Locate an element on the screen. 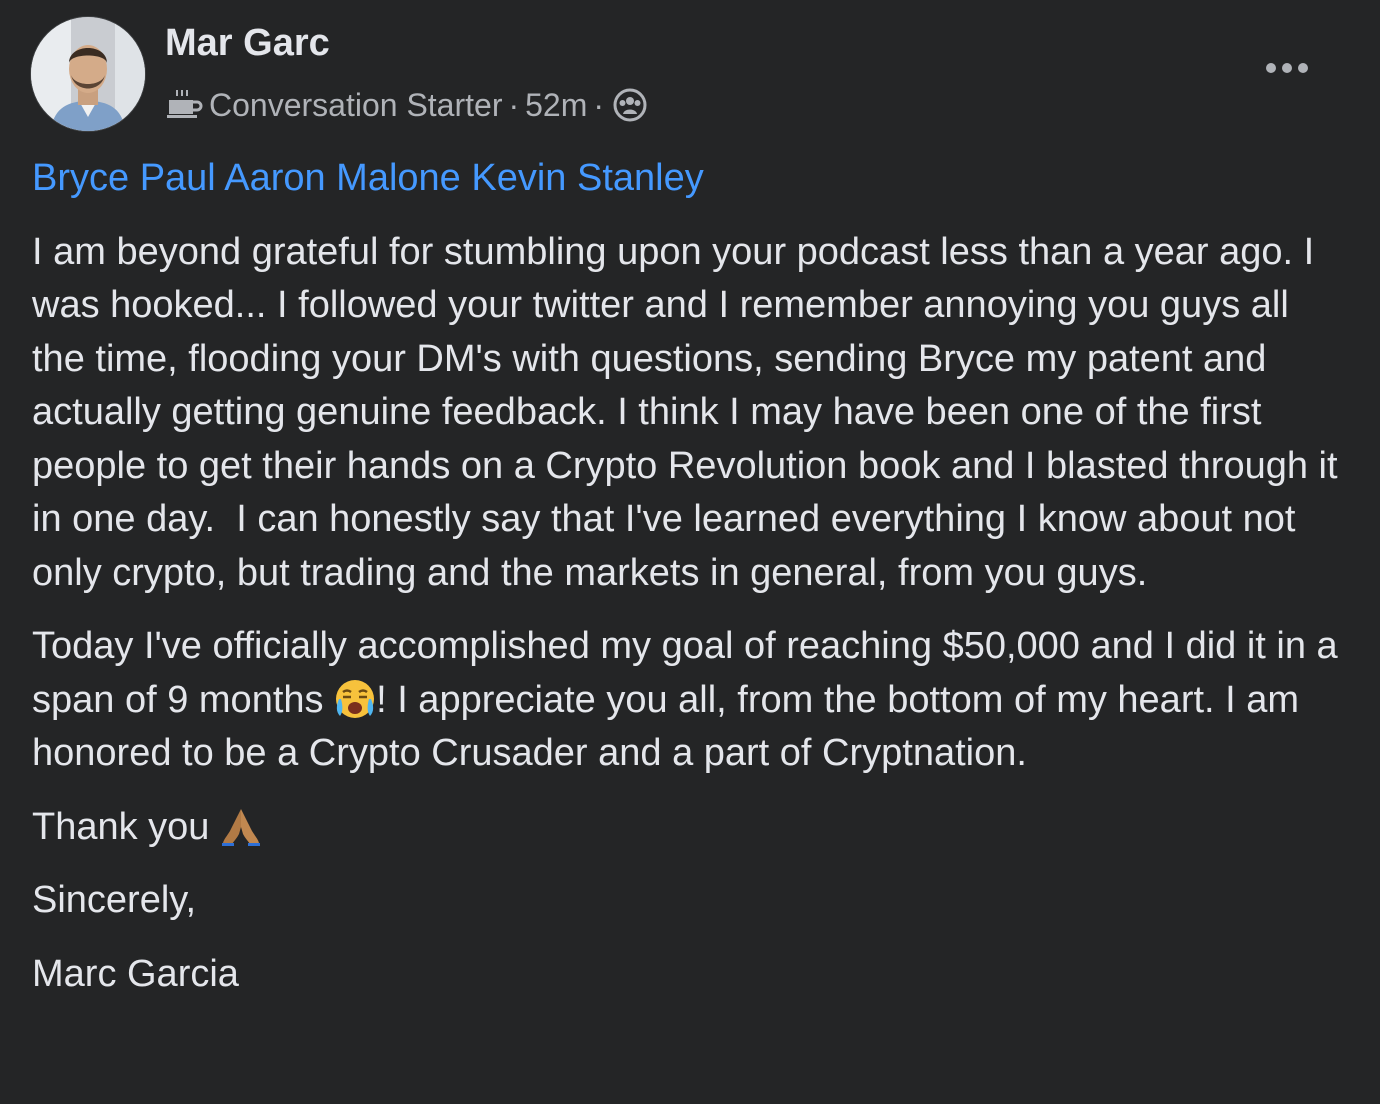 This screenshot has height=1104, width=1380. coffee-cup-icon is located at coordinates (184, 105).